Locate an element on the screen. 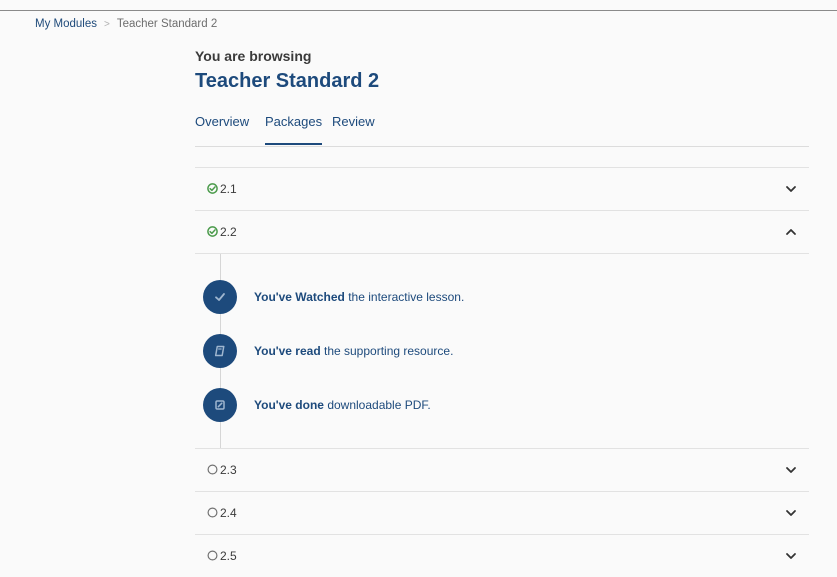 The image size is (837, 577). package-row-2-5: 2.5 is located at coordinates (502, 555).